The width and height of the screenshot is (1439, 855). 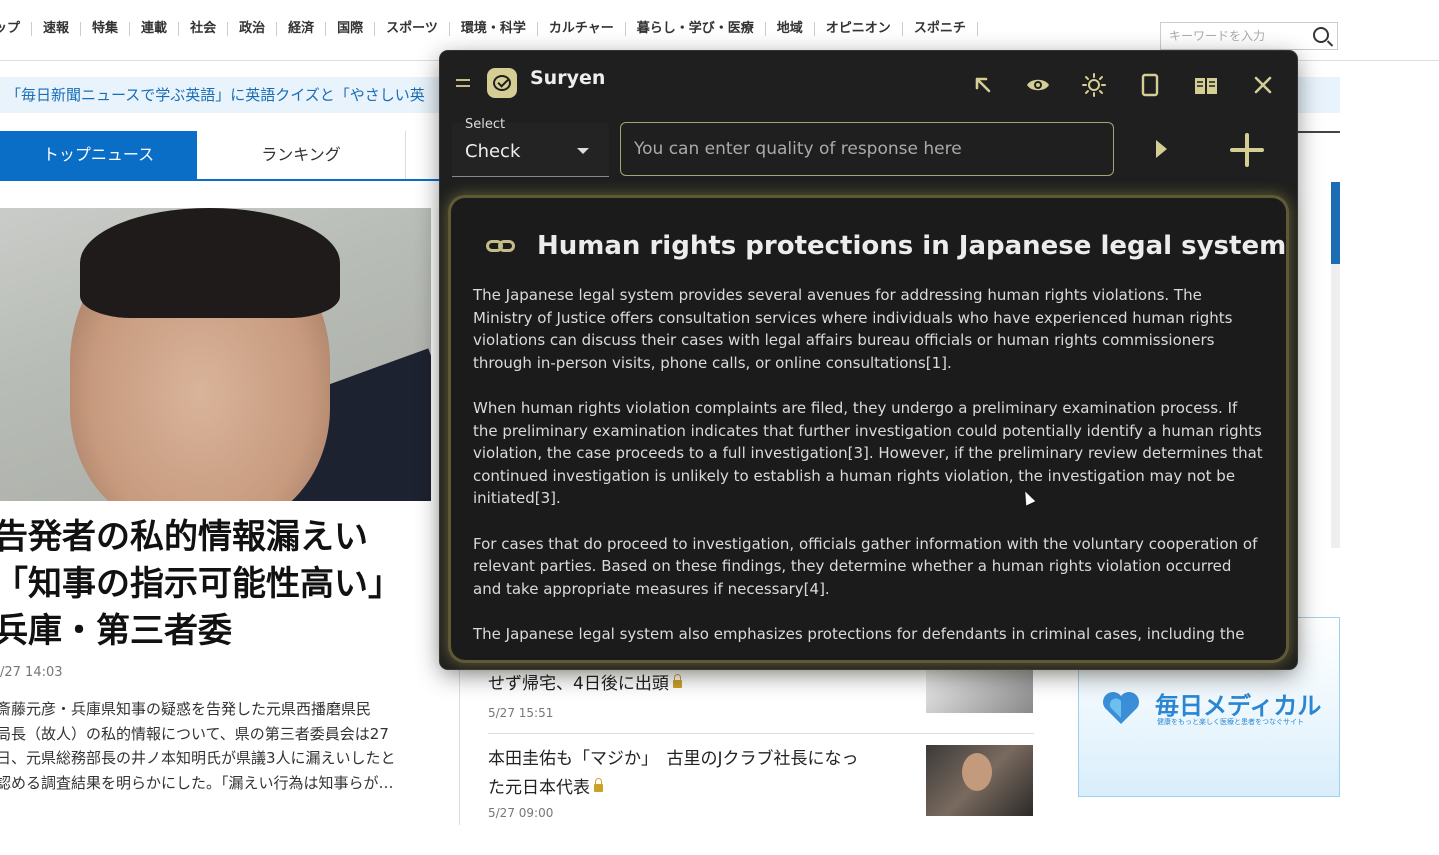 I want to click on lead-line: 日、元県総務部長の井ノ本知明氏が県議3人に漏えいしたと, so click(x=198, y=758).